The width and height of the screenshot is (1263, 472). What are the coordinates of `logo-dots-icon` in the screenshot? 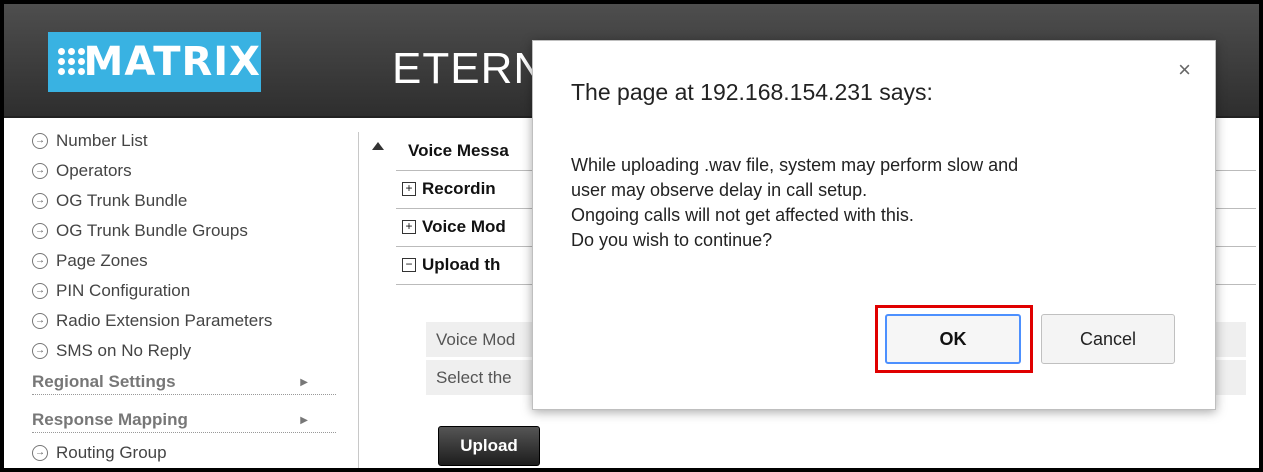 It's located at (70, 62).